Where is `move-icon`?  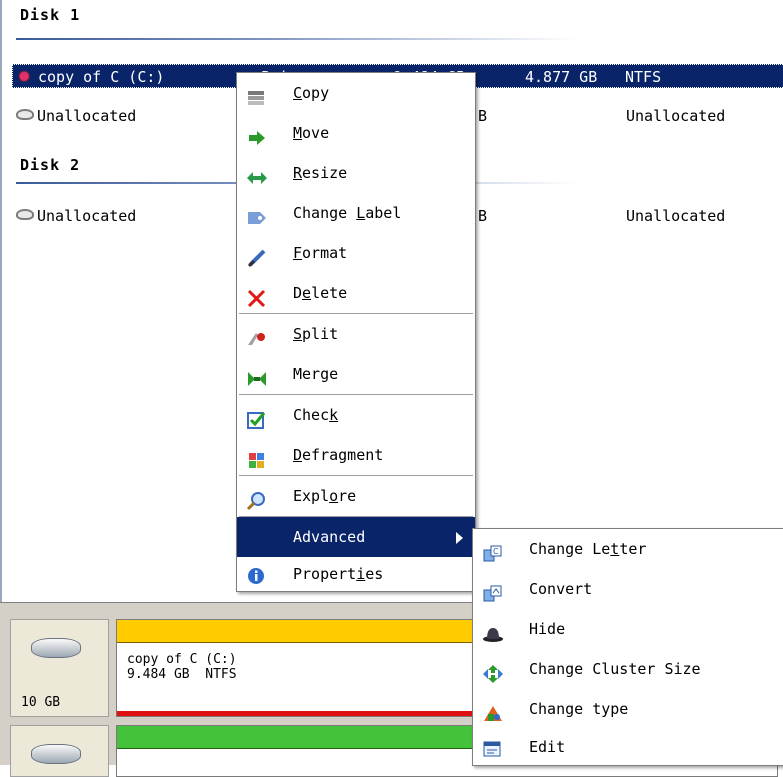
move-icon is located at coordinates (257, 134).